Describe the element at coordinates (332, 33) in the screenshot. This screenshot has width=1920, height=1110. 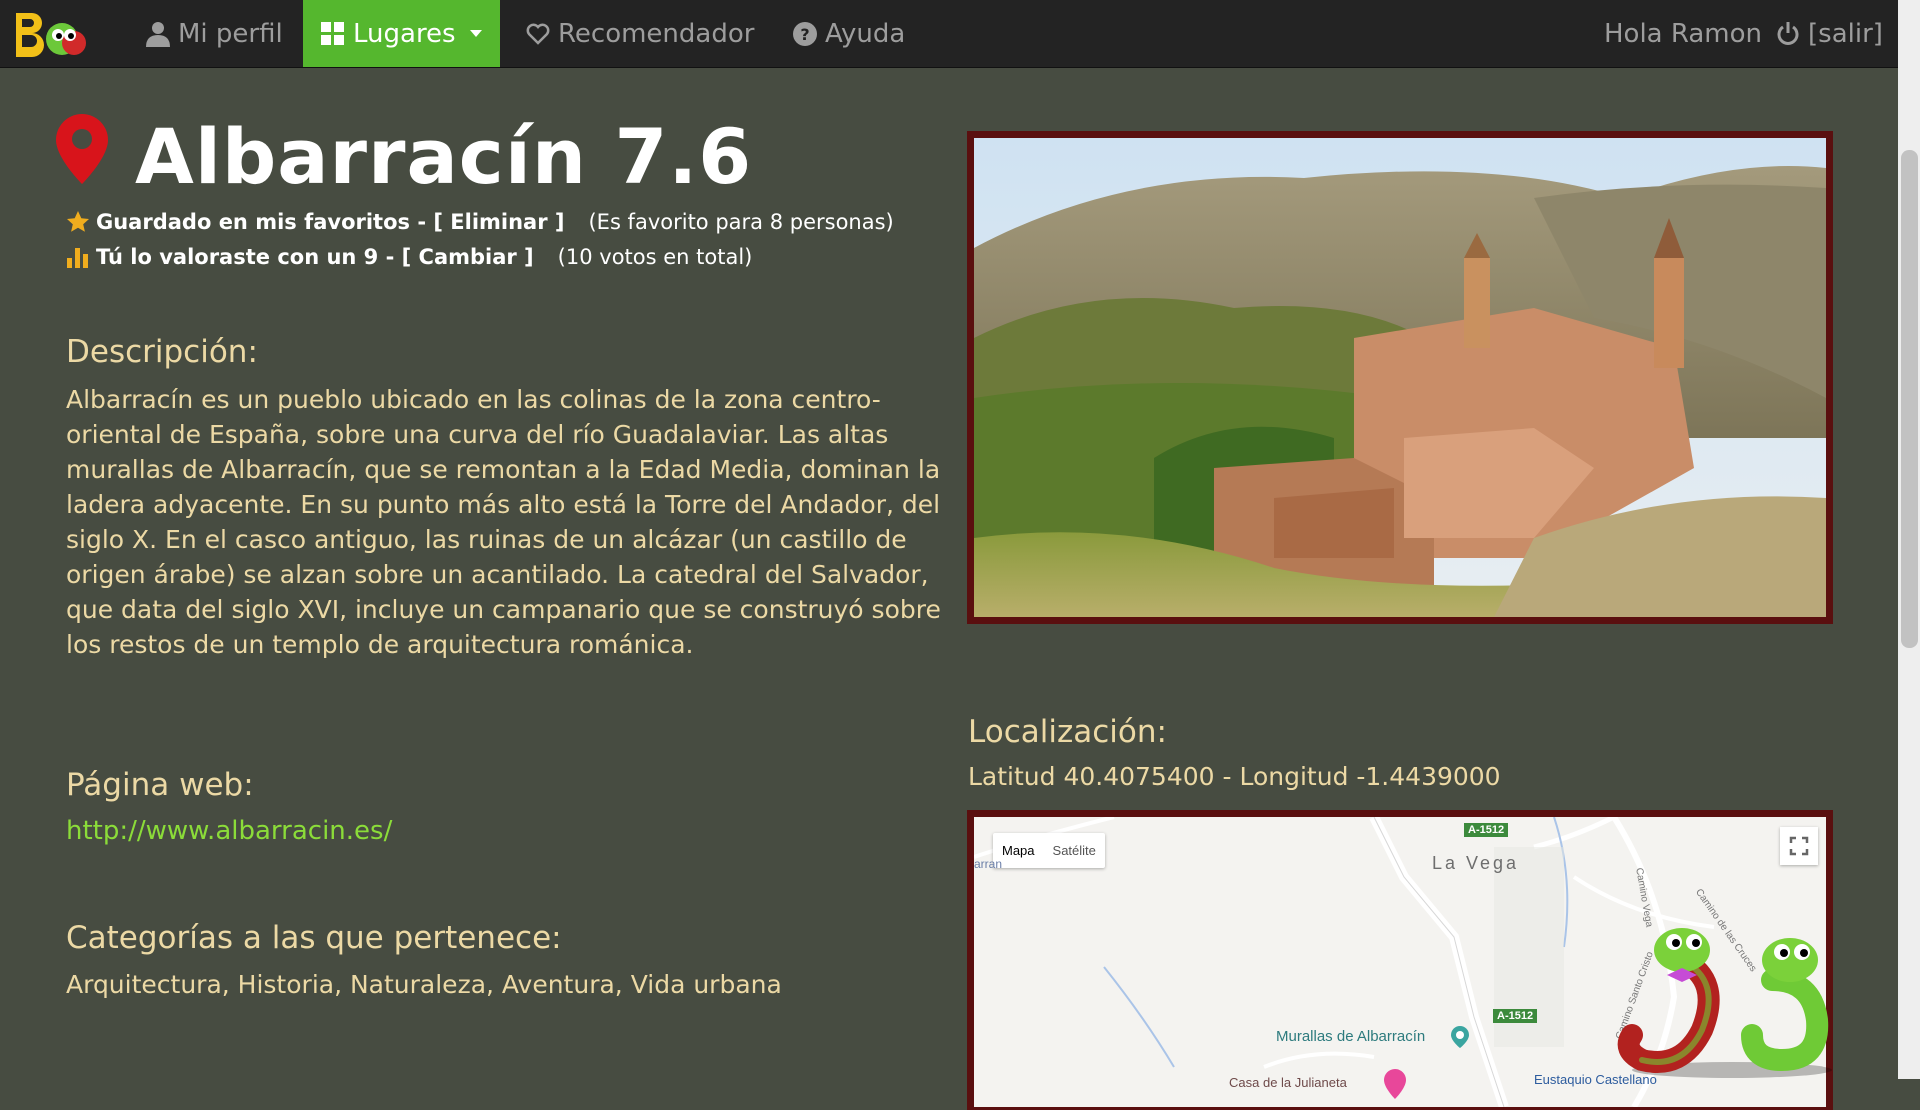
I see `grid-icon` at that location.